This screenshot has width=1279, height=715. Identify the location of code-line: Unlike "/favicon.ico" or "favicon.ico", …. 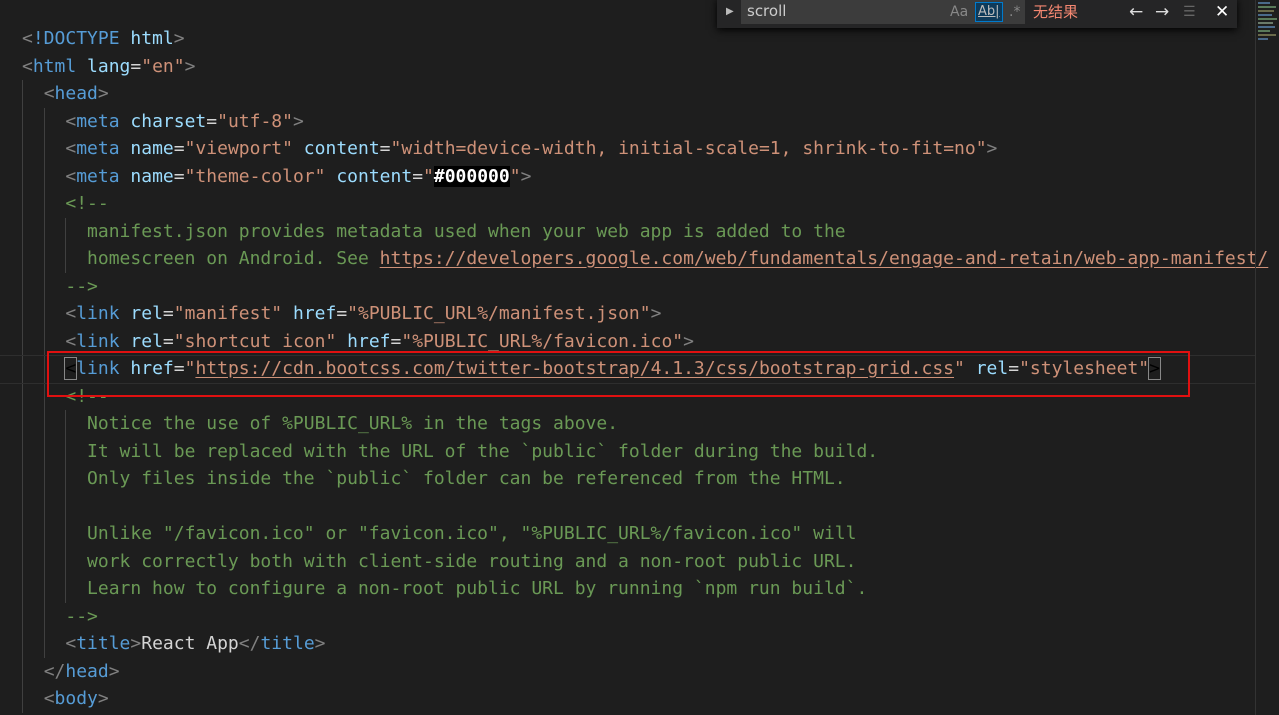
(628, 534).